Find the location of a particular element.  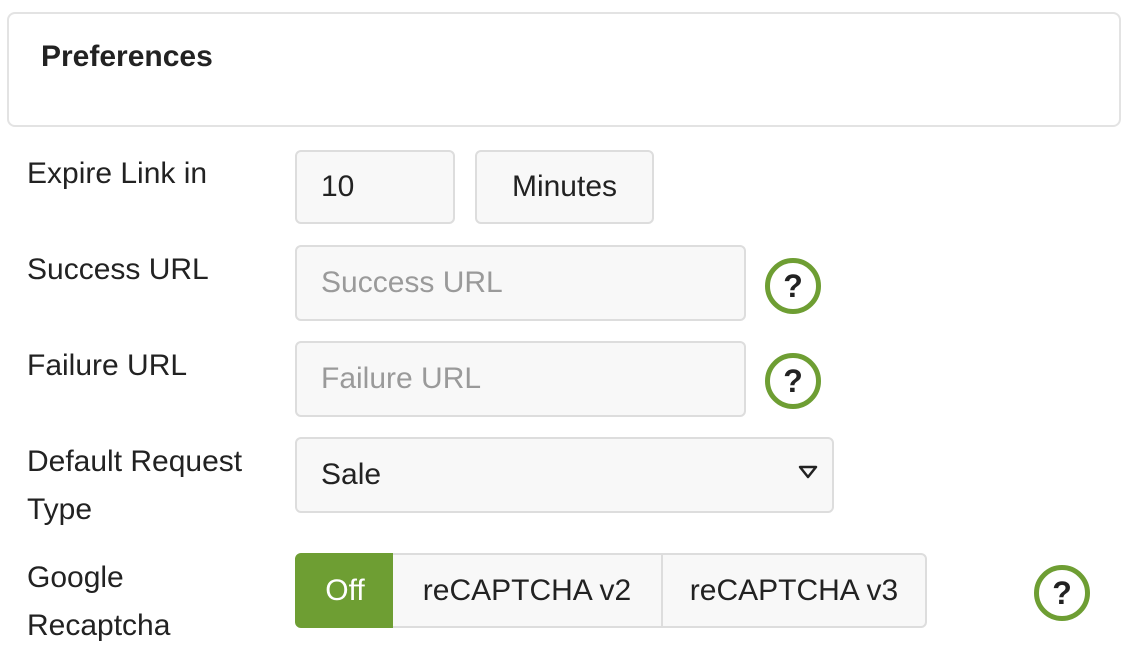

caret-down-icon is located at coordinates (808, 472).